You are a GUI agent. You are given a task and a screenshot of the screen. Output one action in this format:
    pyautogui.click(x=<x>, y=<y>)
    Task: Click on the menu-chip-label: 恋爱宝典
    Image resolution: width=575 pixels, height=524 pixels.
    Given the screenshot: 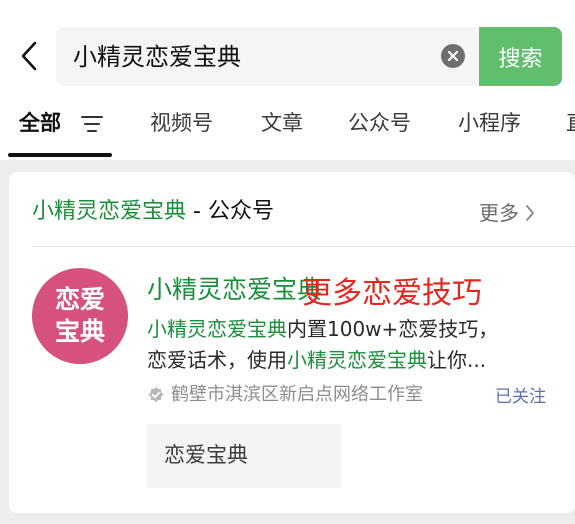 What is the action you would take?
    pyautogui.click(x=206, y=455)
    